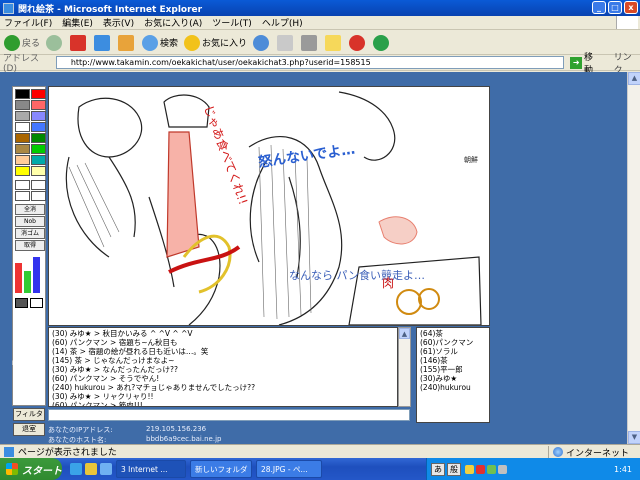 The height and width of the screenshot is (480, 640). I want to click on mail-icon, so click(285, 42).